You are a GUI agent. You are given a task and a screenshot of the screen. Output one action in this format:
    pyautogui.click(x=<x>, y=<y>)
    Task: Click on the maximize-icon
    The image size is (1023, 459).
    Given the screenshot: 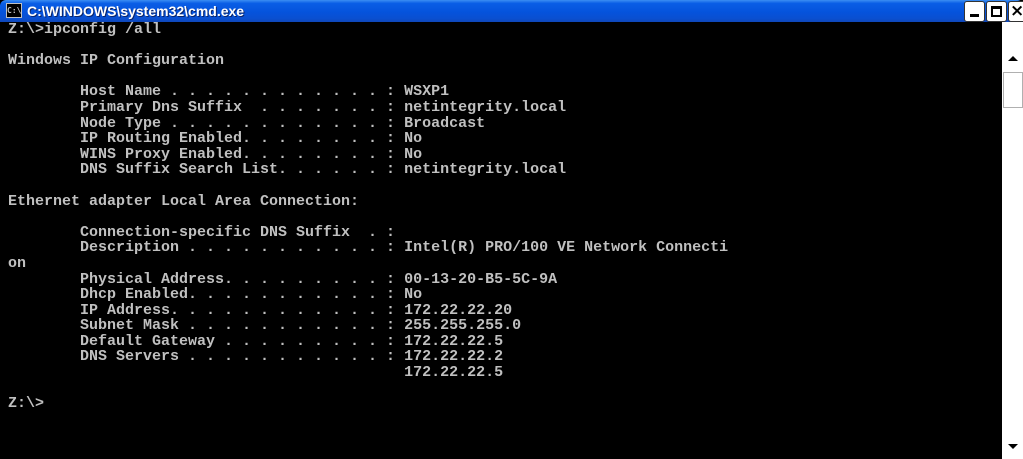 What is the action you would take?
    pyautogui.click(x=996, y=11)
    